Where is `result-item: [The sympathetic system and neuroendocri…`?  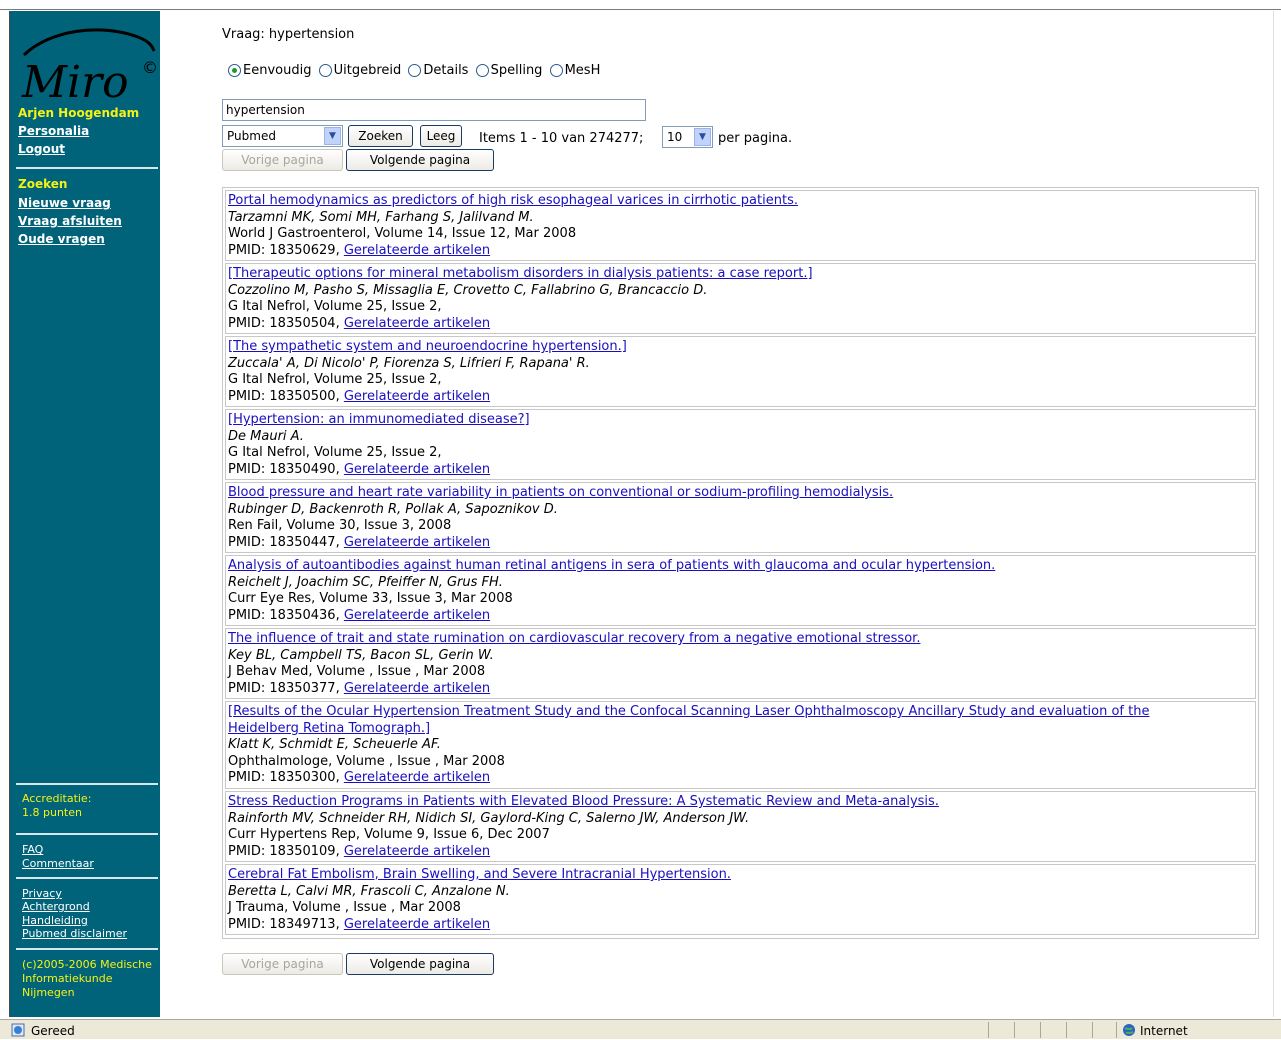 result-item: [The sympathetic system and neuroendocri… is located at coordinates (740, 371).